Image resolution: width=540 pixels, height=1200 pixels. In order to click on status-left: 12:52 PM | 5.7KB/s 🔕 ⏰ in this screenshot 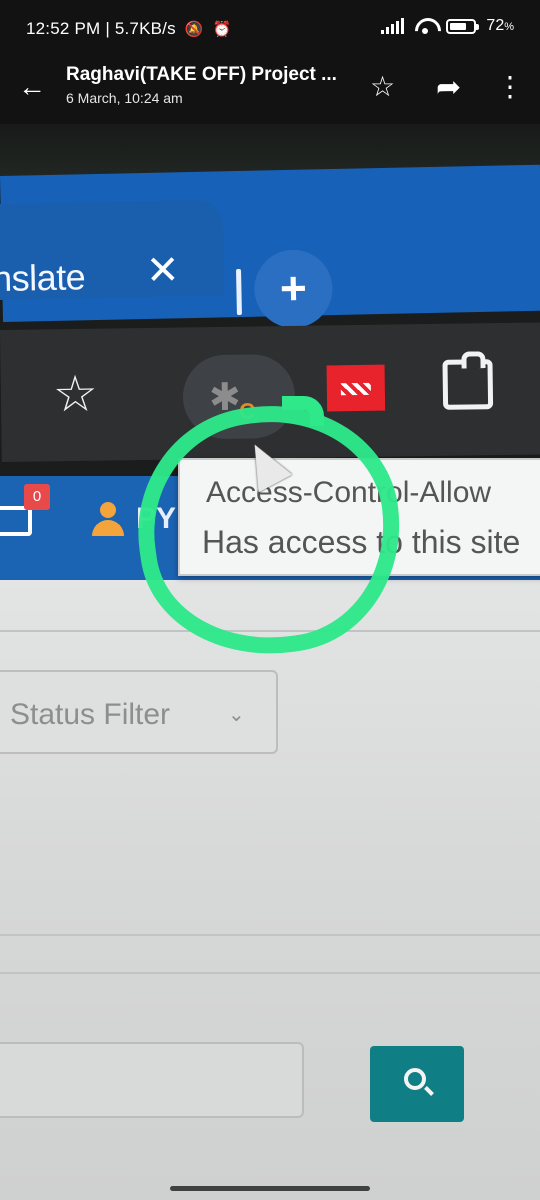, I will do `click(128, 29)`.